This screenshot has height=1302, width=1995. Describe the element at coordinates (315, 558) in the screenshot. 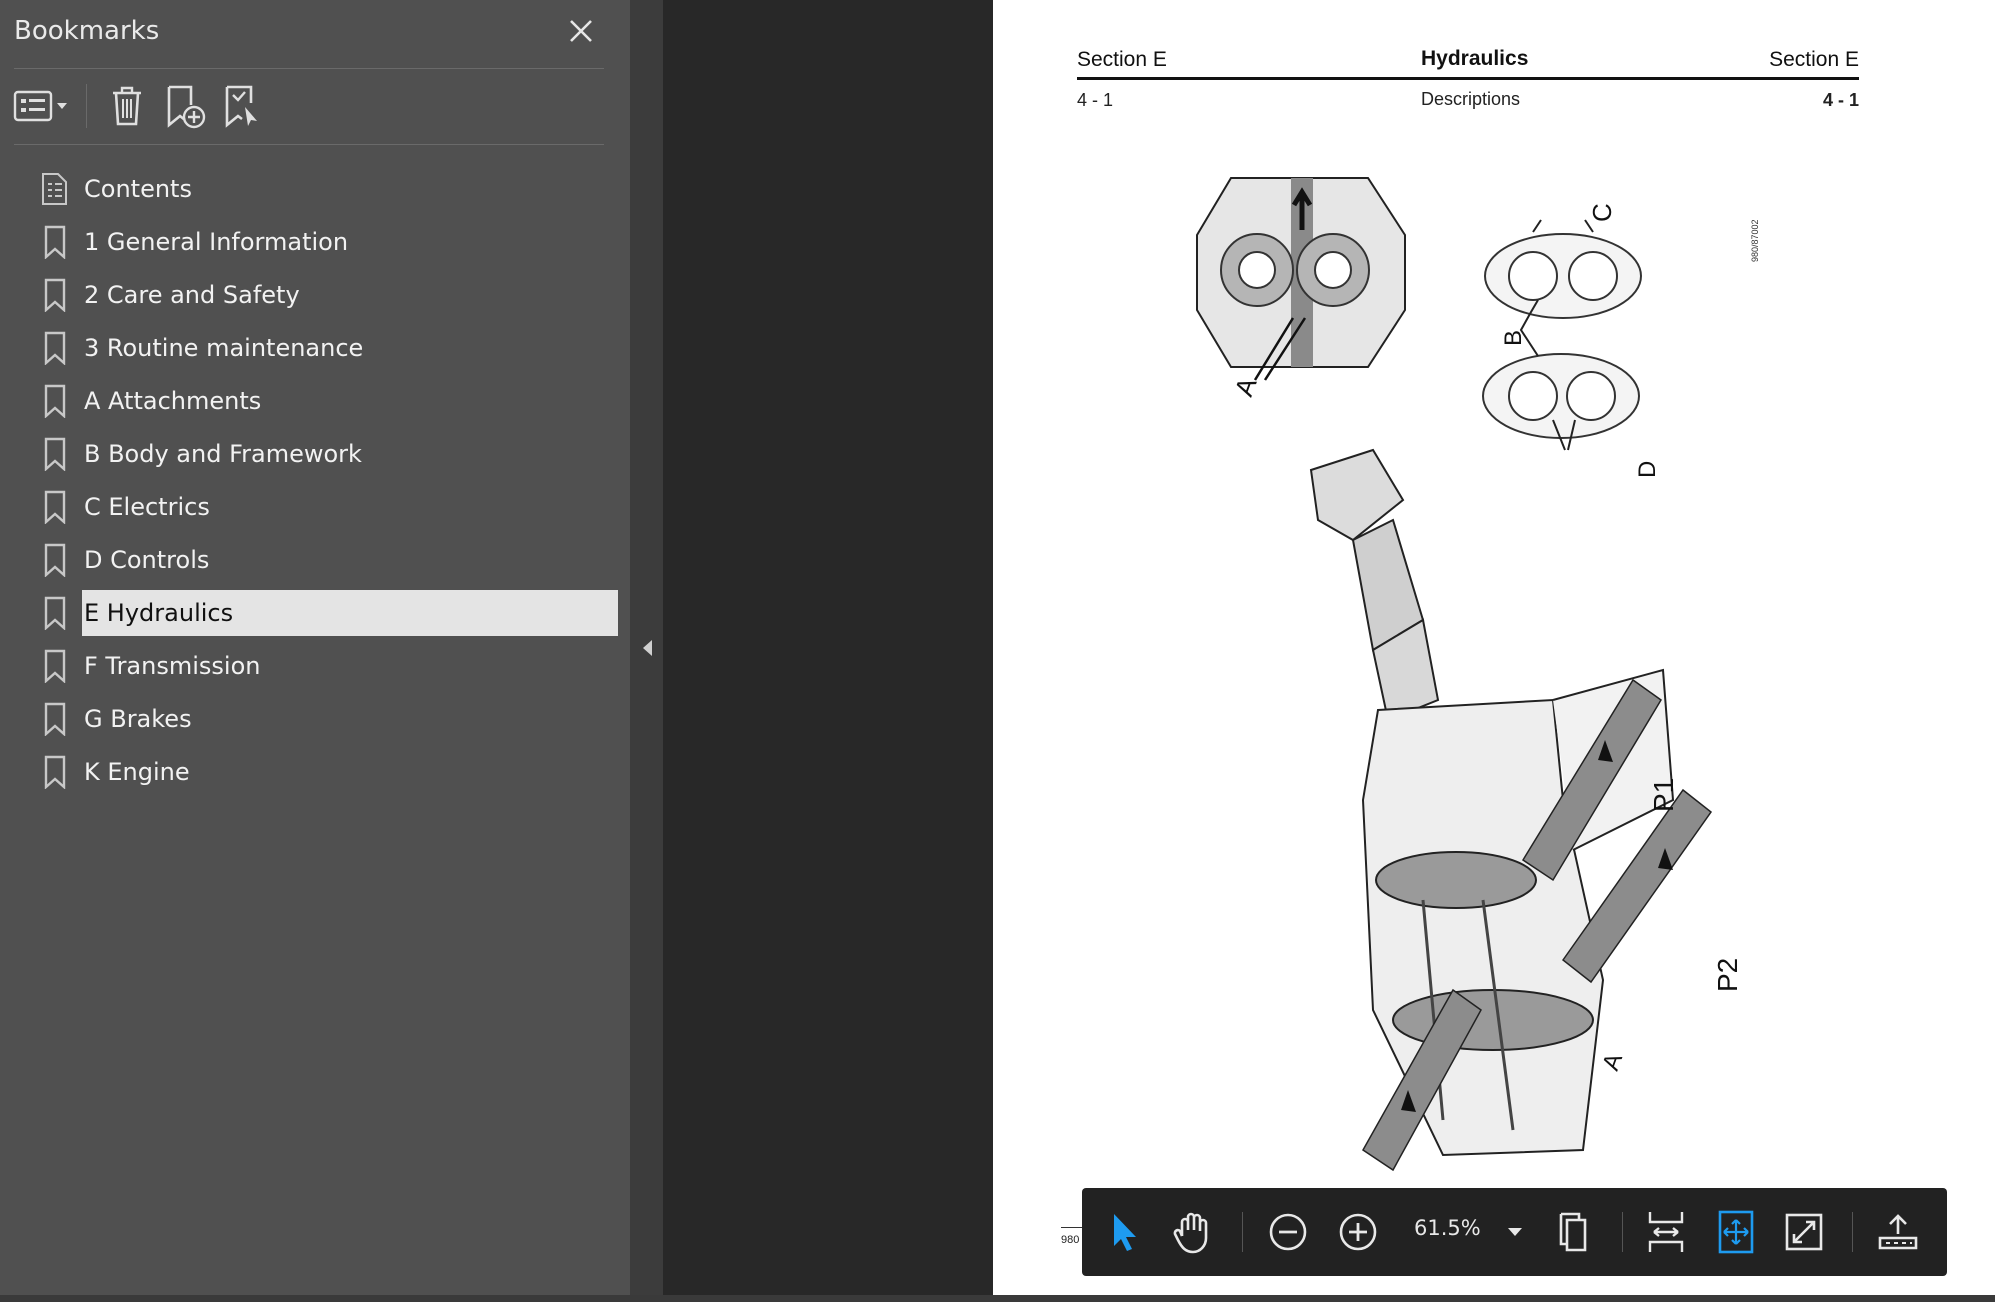

I see `bookmark-item-controls: D Controls` at that location.